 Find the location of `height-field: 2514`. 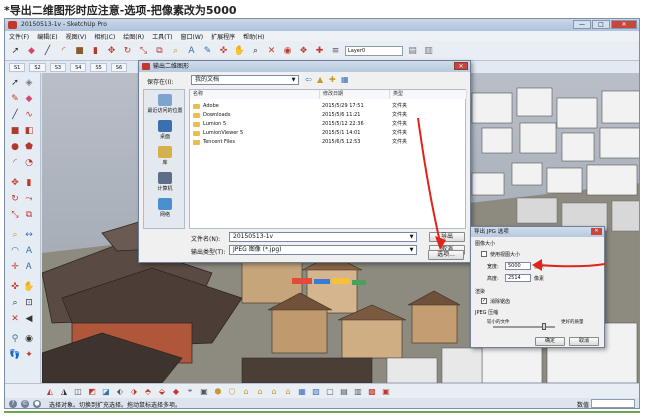

height-field: 2514 is located at coordinates (518, 278).